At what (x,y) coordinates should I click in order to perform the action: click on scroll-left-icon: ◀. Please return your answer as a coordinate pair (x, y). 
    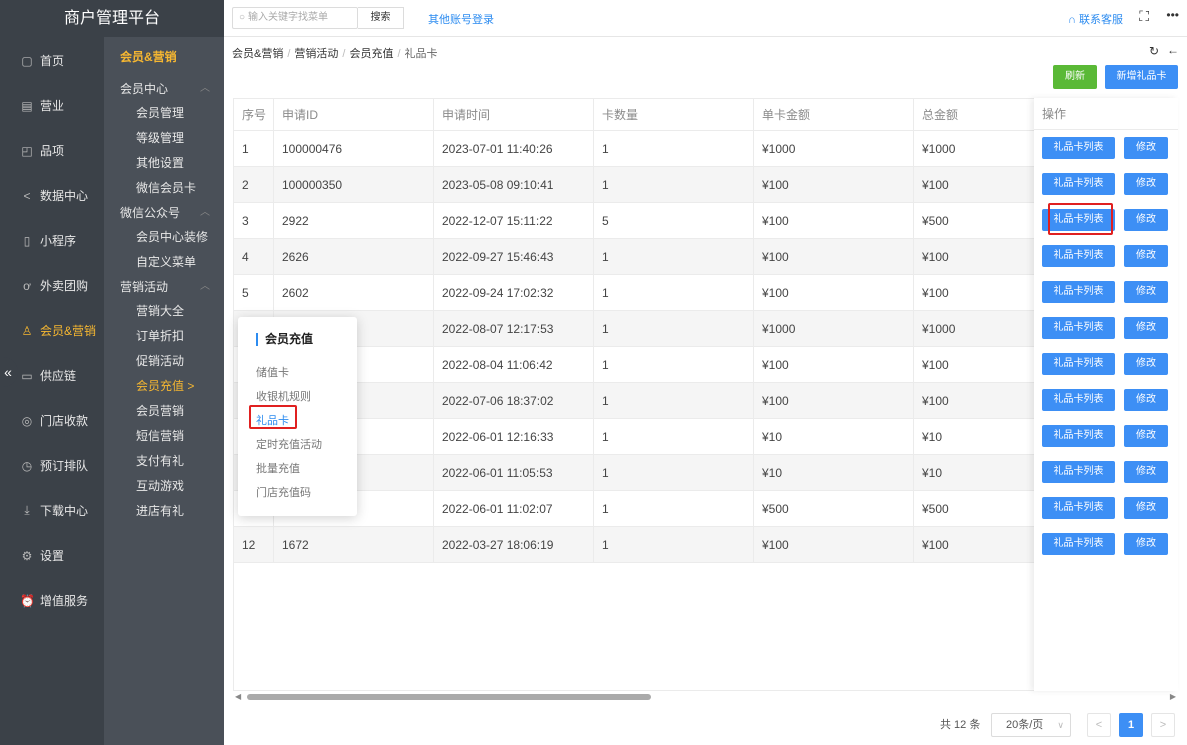
    Looking at the image, I should click on (238, 696).